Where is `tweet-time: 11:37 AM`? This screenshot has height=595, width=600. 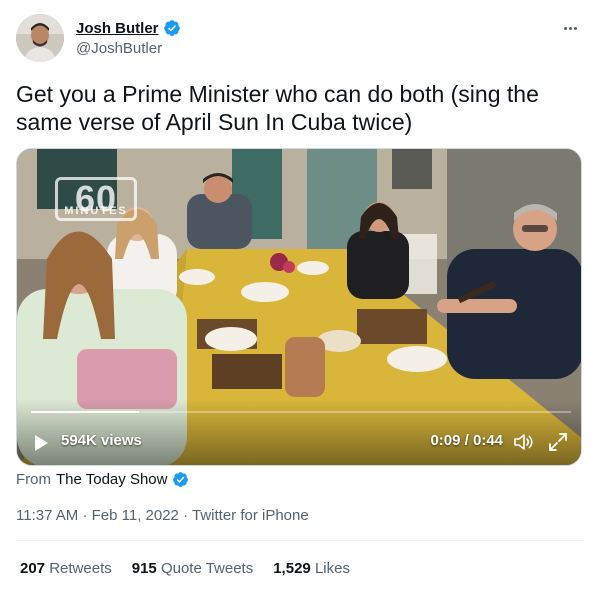
tweet-time: 11:37 AM is located at coordinates (47, 515).